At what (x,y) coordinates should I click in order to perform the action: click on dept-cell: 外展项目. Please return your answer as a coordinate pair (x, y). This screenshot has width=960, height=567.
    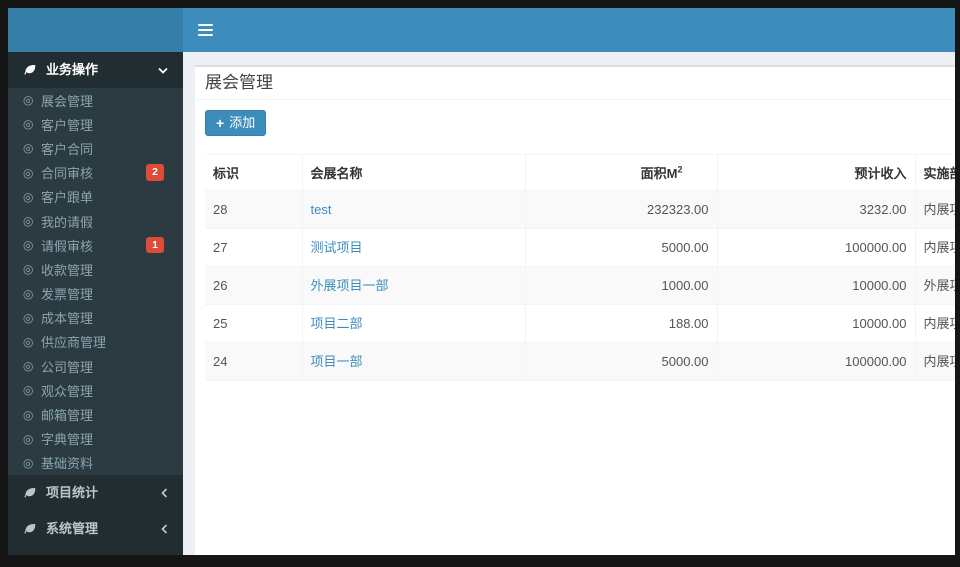
    Looking at the image, I should click on (935, 285).